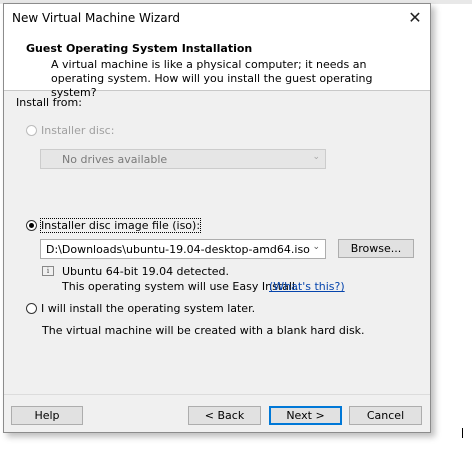  I want to click on installer-disc-radio, so click(31, 130).